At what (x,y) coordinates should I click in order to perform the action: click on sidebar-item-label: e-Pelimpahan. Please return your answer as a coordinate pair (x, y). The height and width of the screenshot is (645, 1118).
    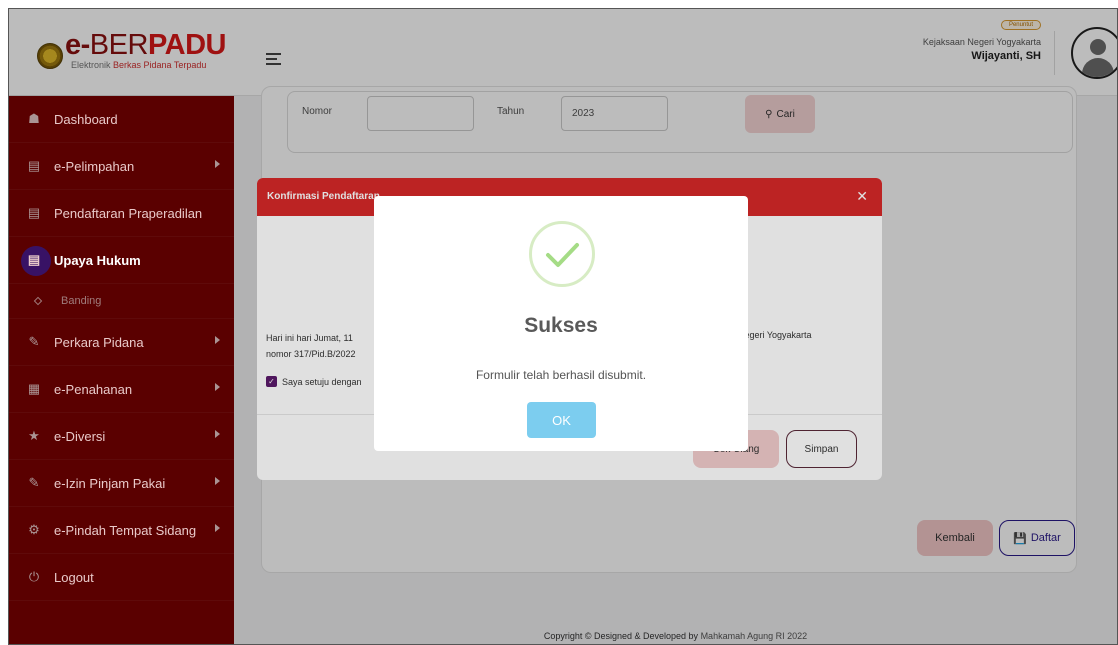
    Looking at the image, I should click on (94, 166).